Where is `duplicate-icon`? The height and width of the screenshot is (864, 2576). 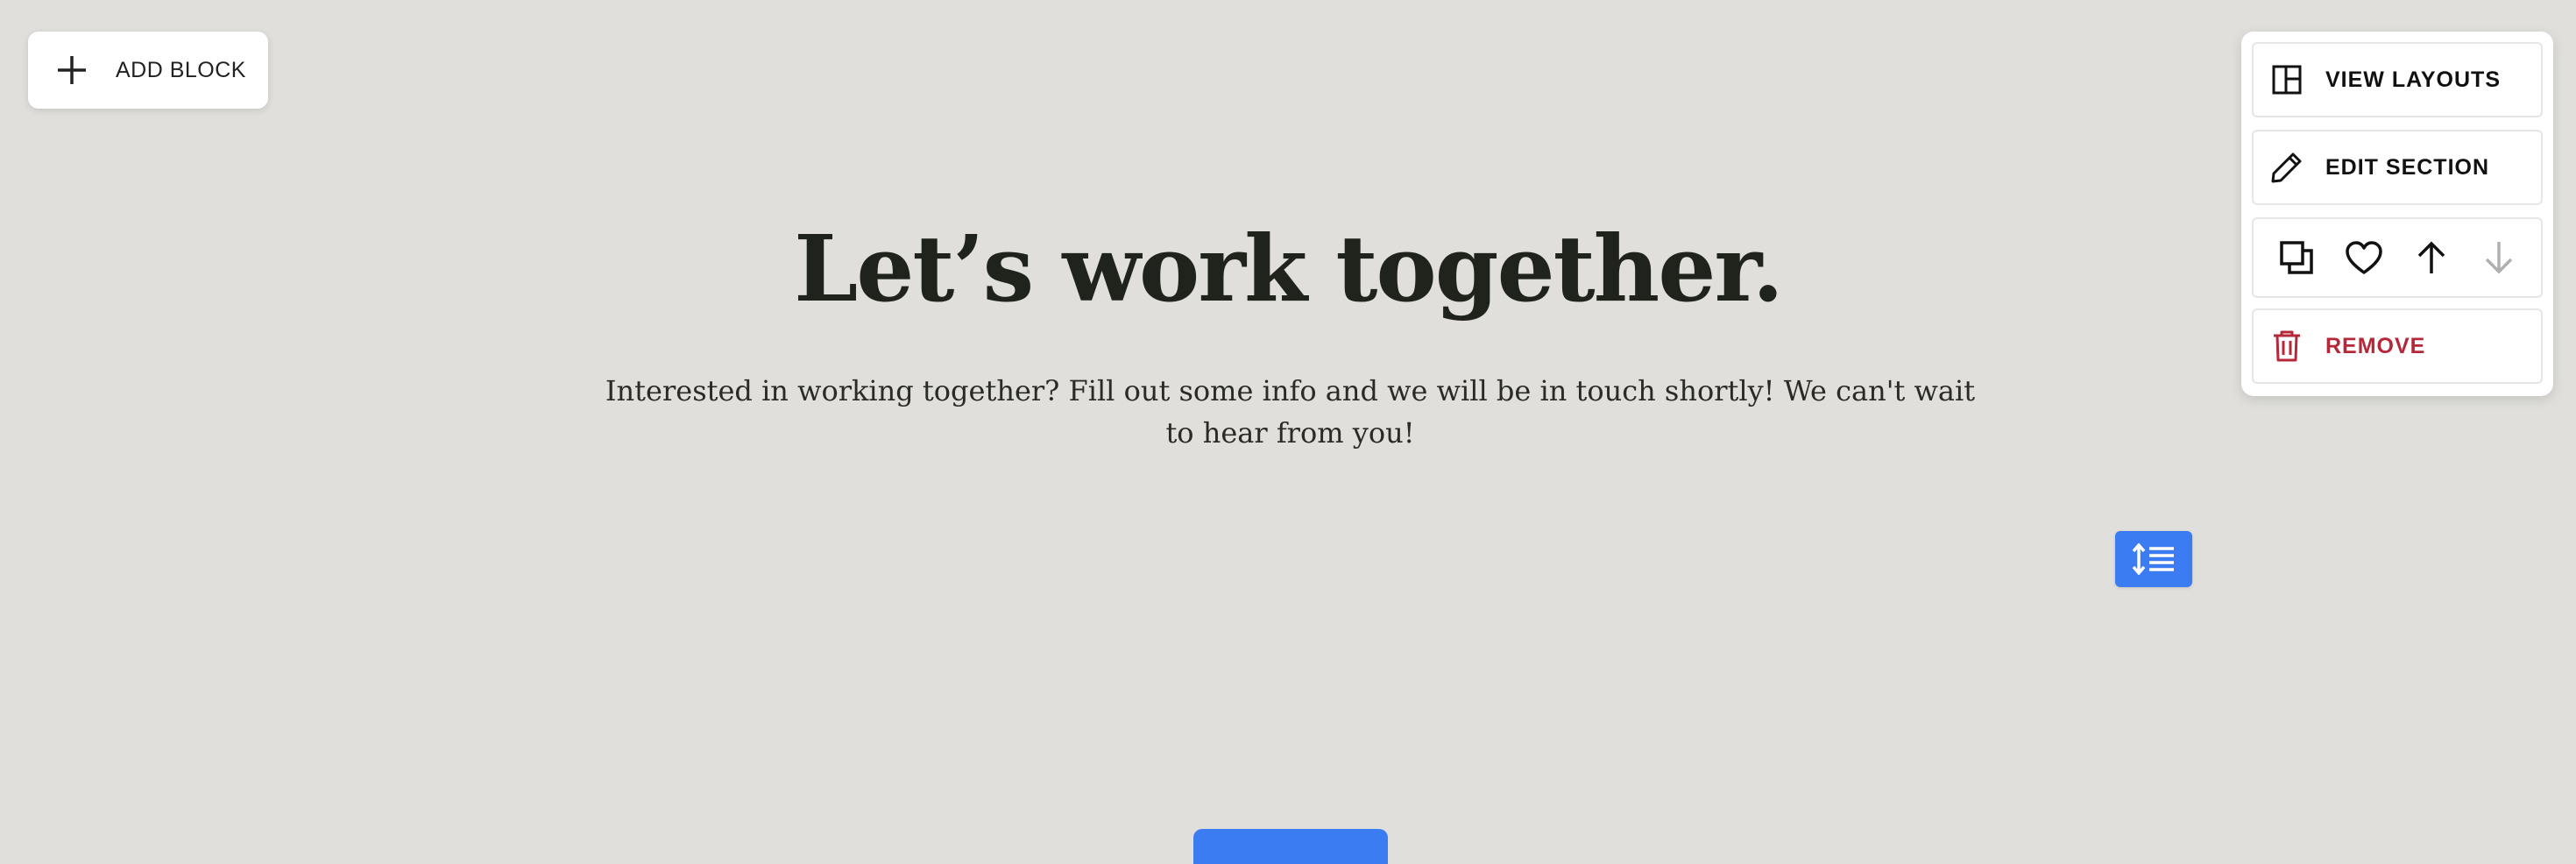 duplicate-icon is located at coordinates (2296, 257).